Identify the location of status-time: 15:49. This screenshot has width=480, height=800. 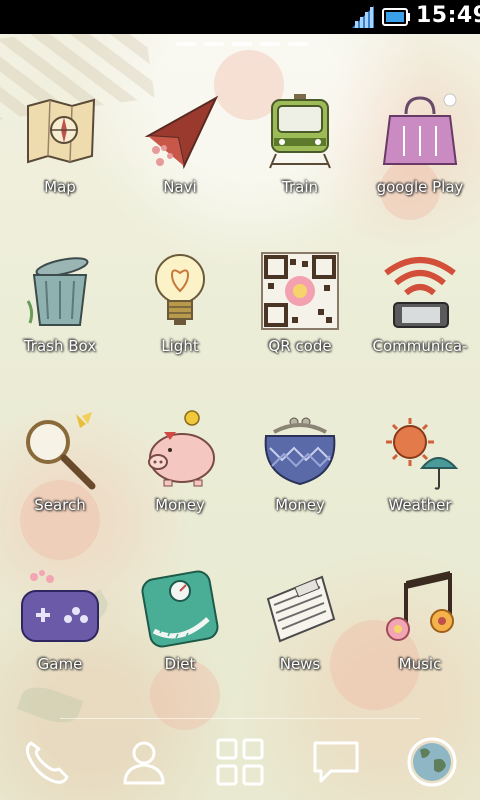
(448, 15).